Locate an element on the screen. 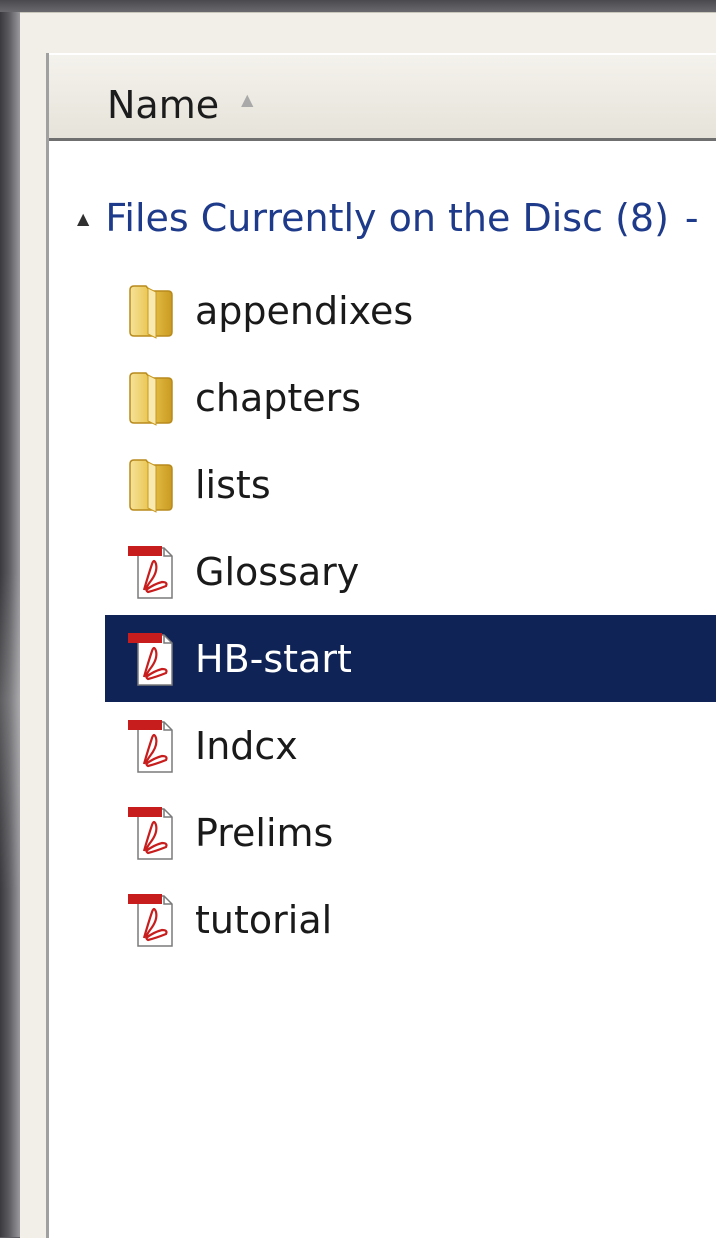  file-name: HB-start is located at coordinates (273, 658).